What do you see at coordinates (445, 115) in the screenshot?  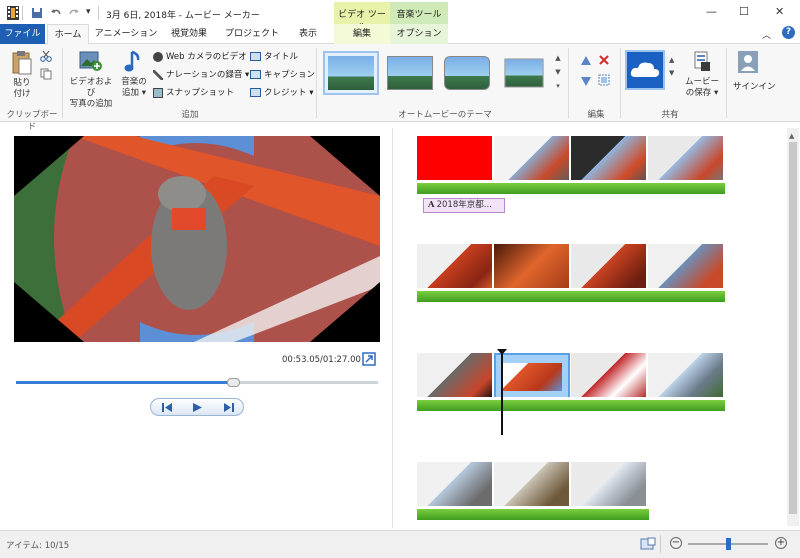 I see `automovie-group-label: オートムービーのテーマ` at bounding box center [445, 115].